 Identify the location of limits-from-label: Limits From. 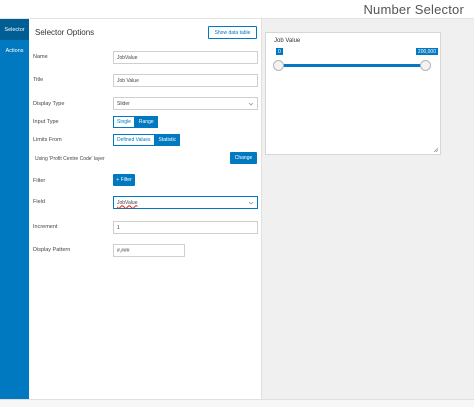
(47, 140).